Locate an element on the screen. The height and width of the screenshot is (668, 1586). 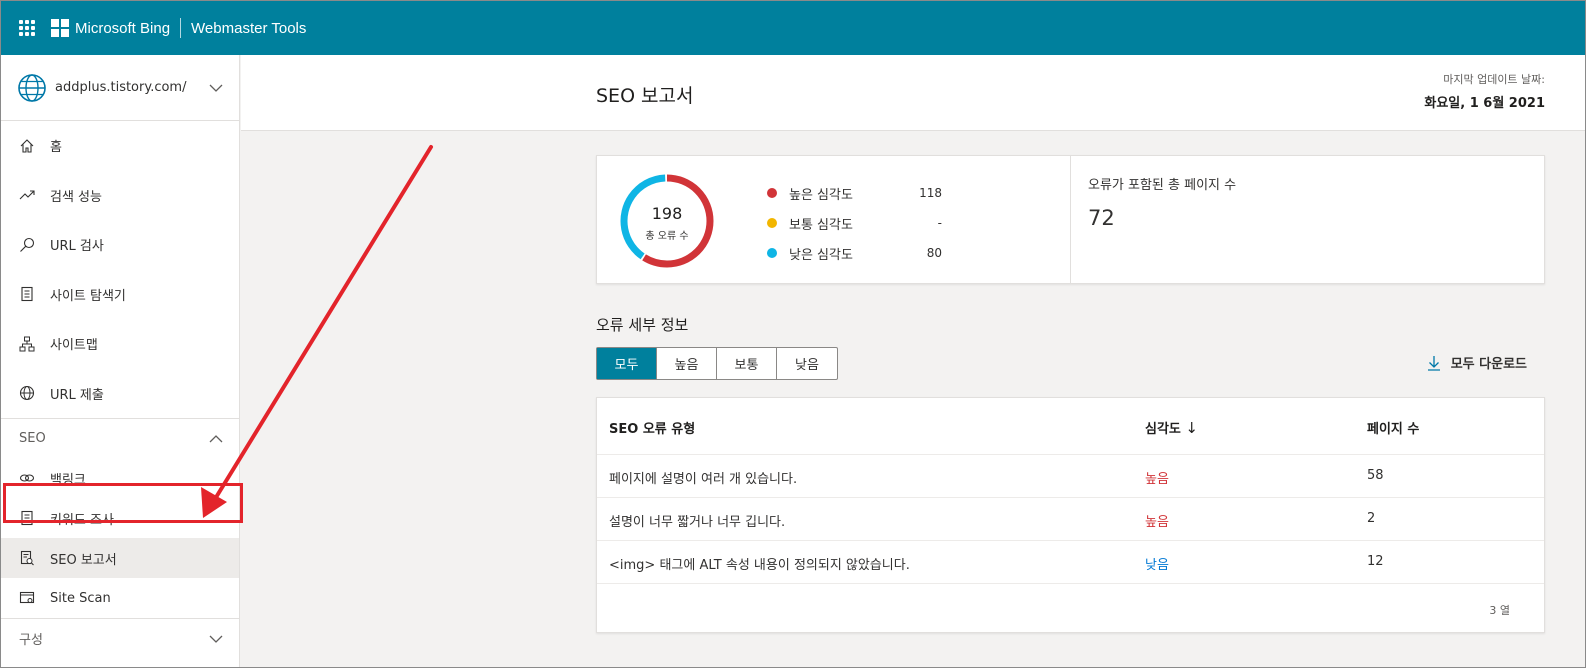
cell-page-count: 58 is located at coordinates (1375, 475).